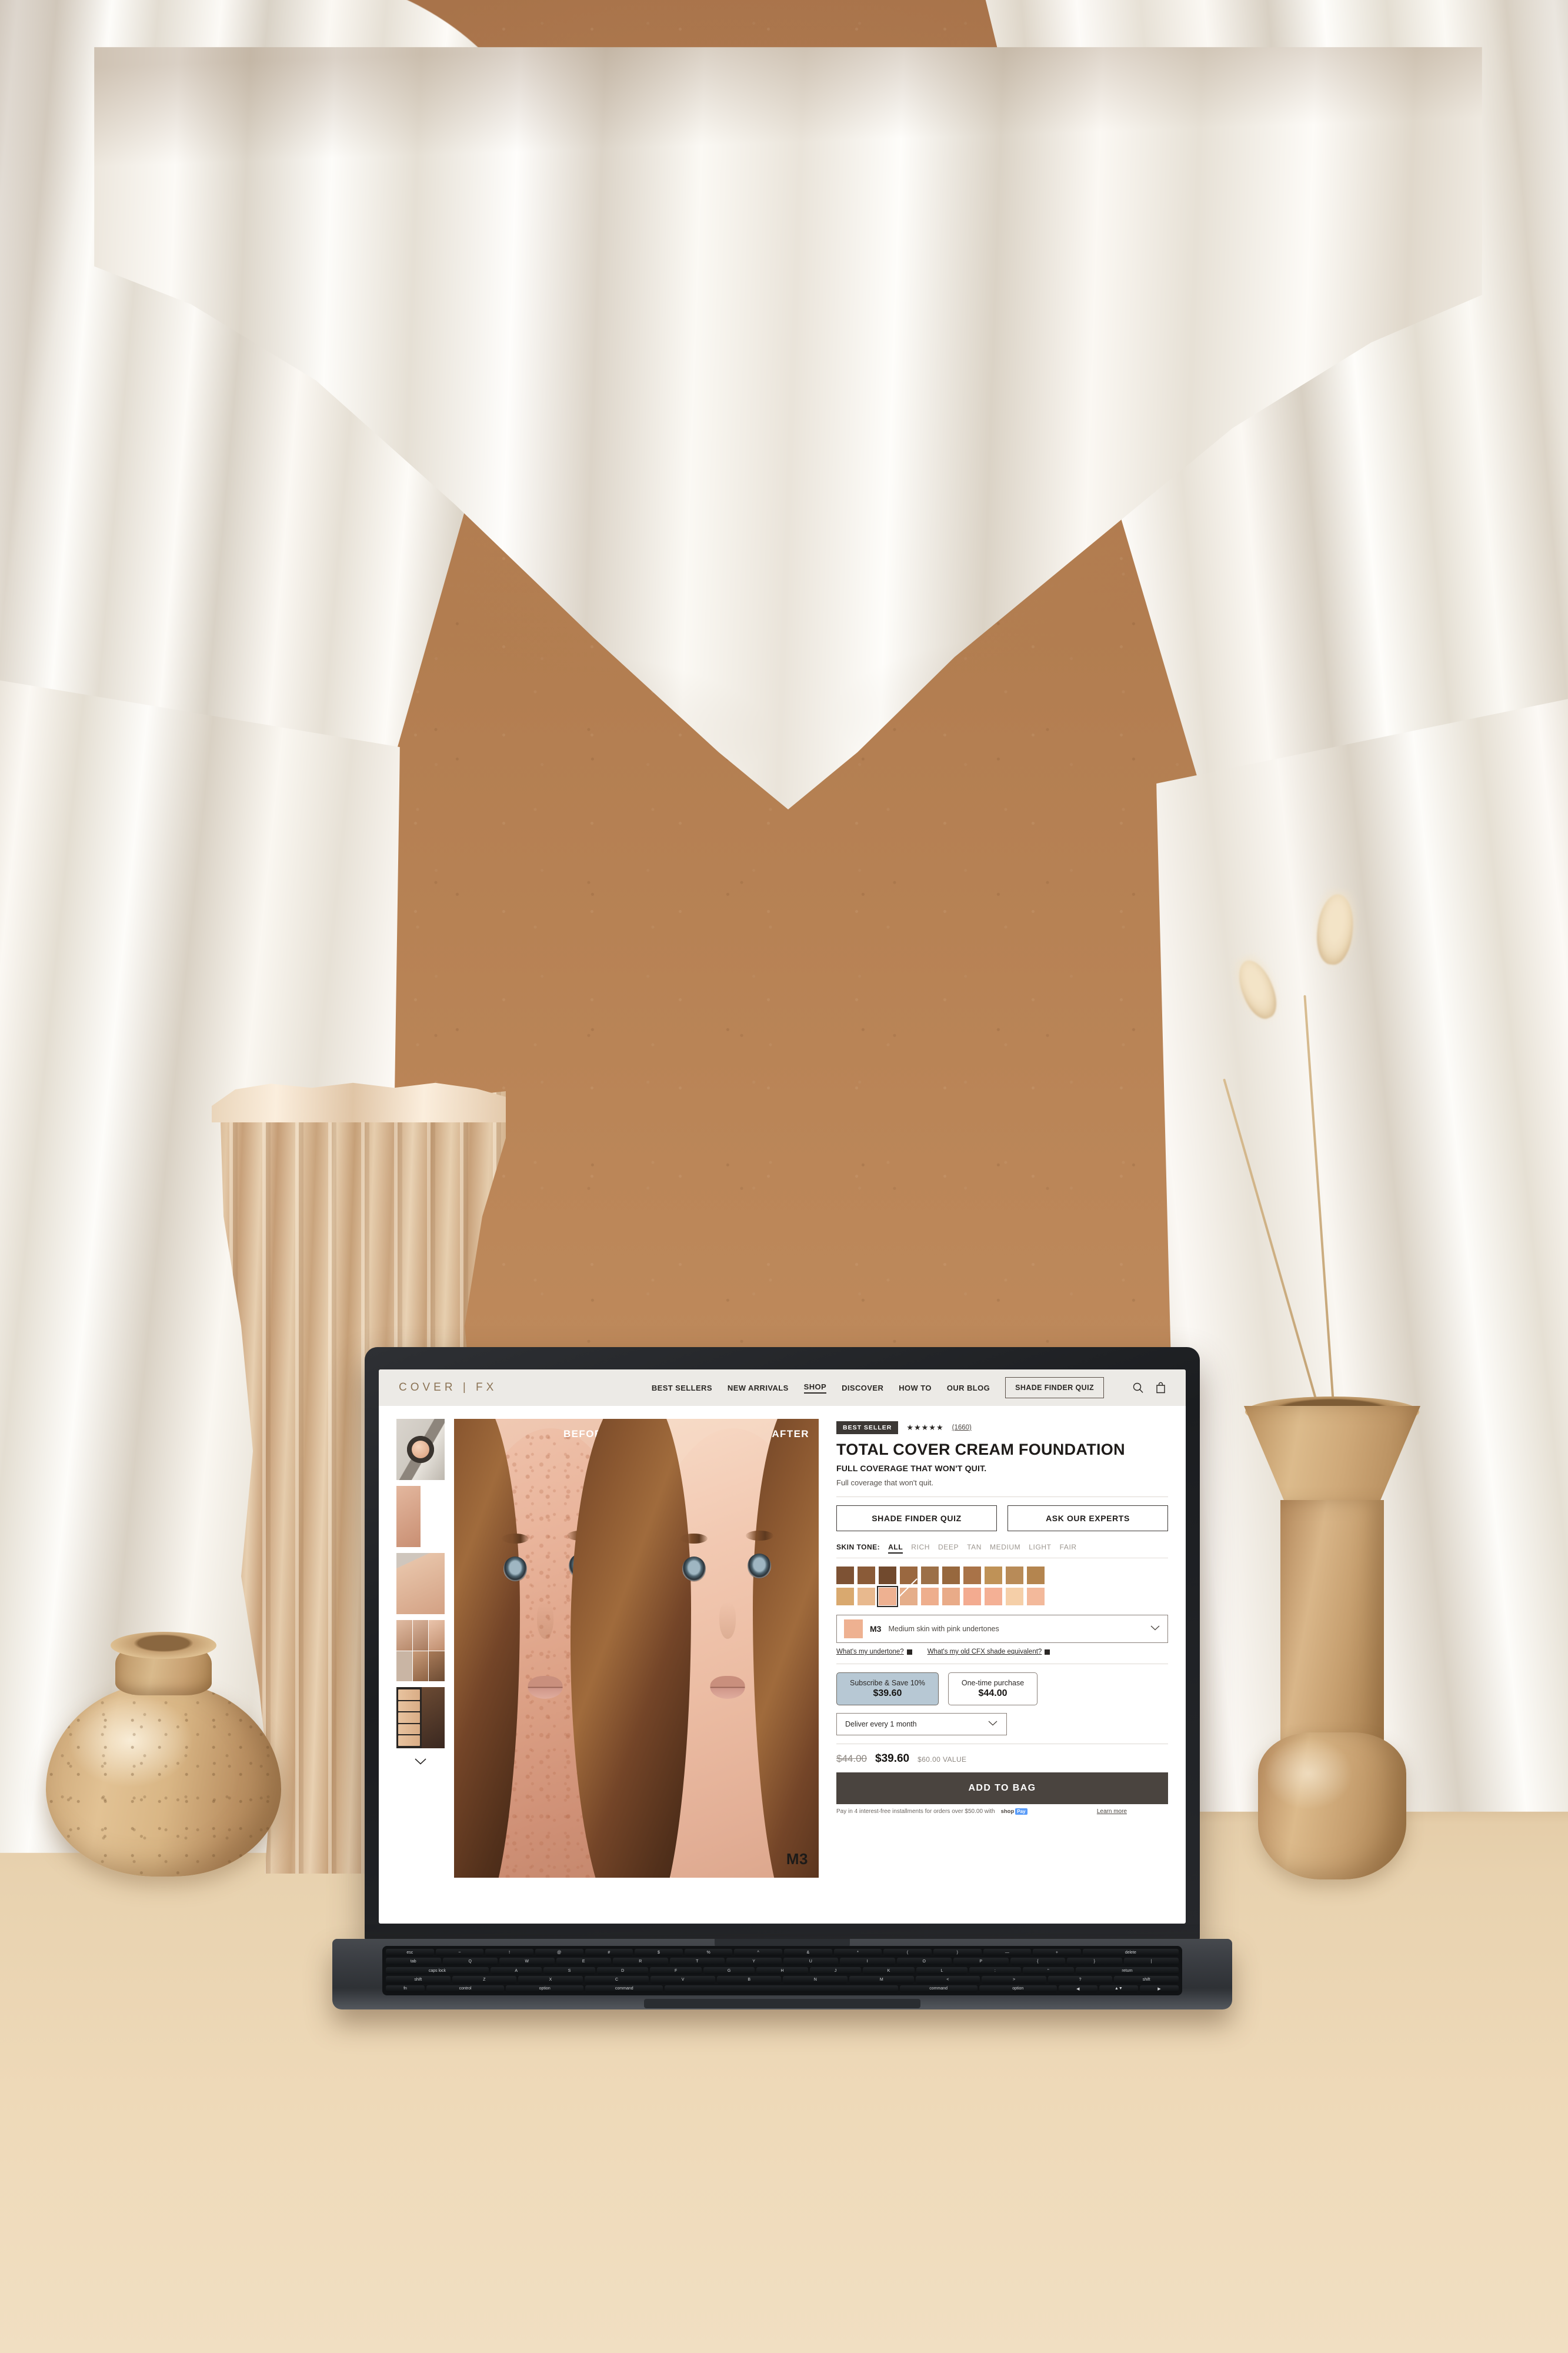  What do you see at coordinates (857, 1953) in the screenshot?
I see `keyboard-key: *` at bounding box center [857, 1953].